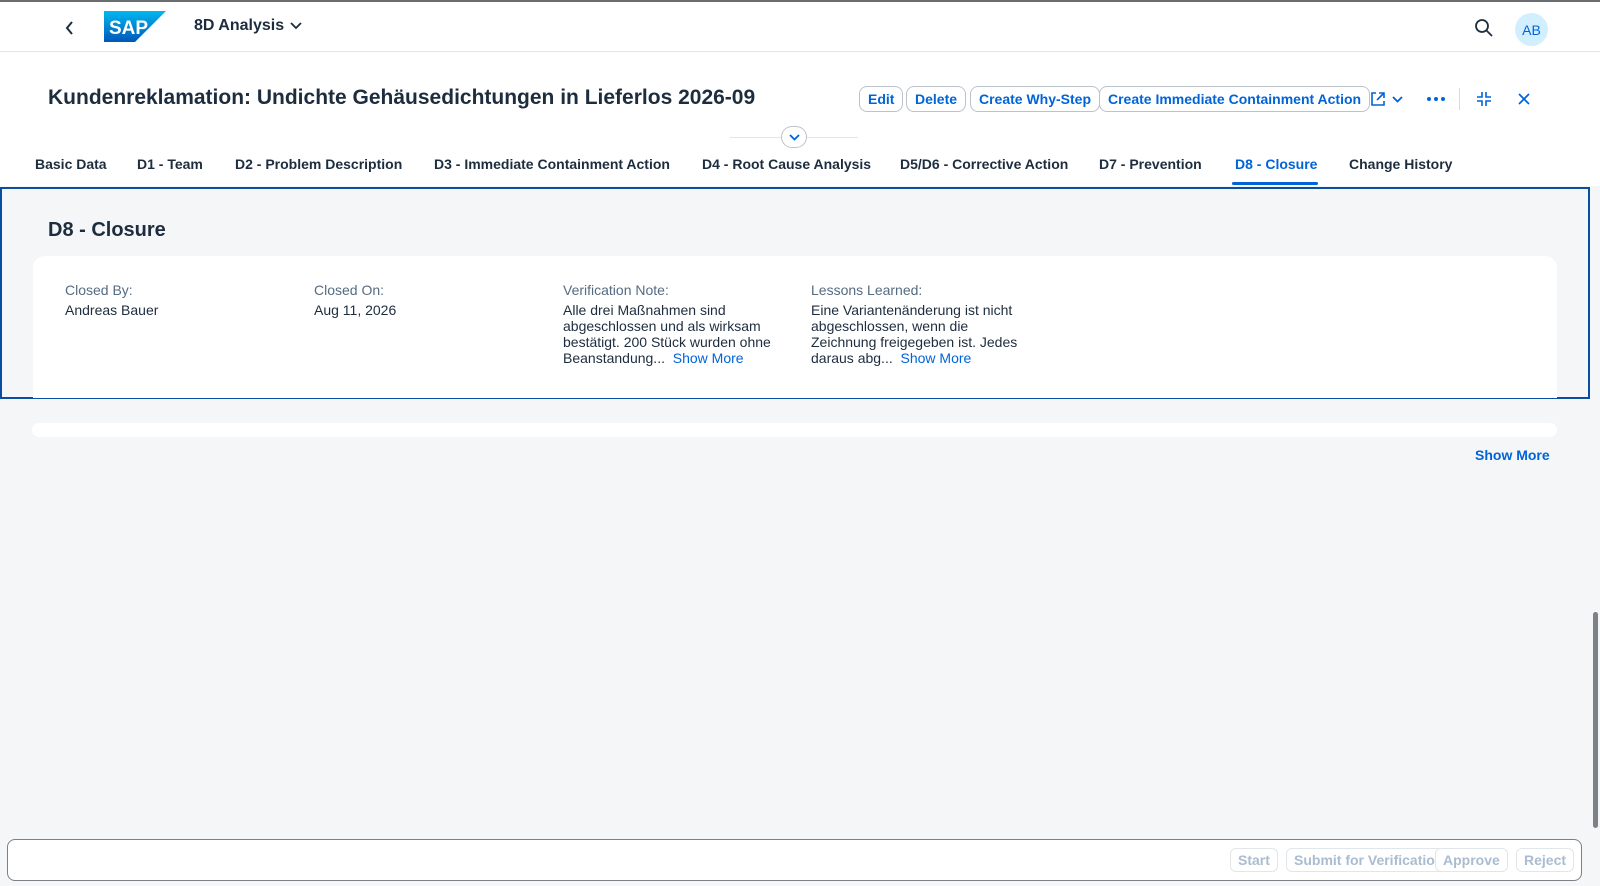 The width and height of the screenshot is (1600, 886). What do you see at coordinates (1595, 720) in the screenshot?
I see `scrollbar-thumb` at bounding box center [1595, 720].